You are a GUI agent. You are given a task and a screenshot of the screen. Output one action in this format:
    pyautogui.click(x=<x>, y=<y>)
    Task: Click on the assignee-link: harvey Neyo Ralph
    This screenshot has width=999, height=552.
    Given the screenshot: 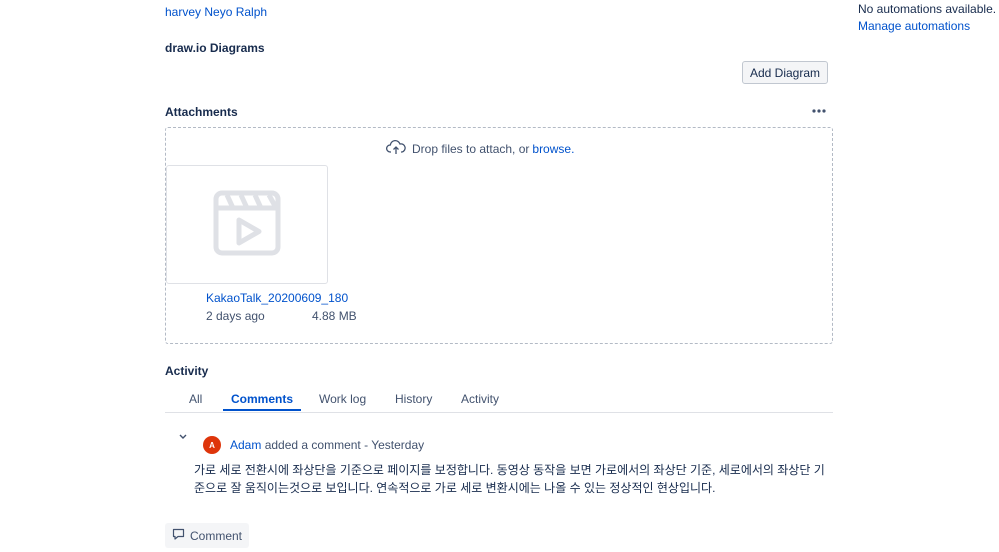 What is the action you would take?
    pyautogui.click(x=216, y=12)
    